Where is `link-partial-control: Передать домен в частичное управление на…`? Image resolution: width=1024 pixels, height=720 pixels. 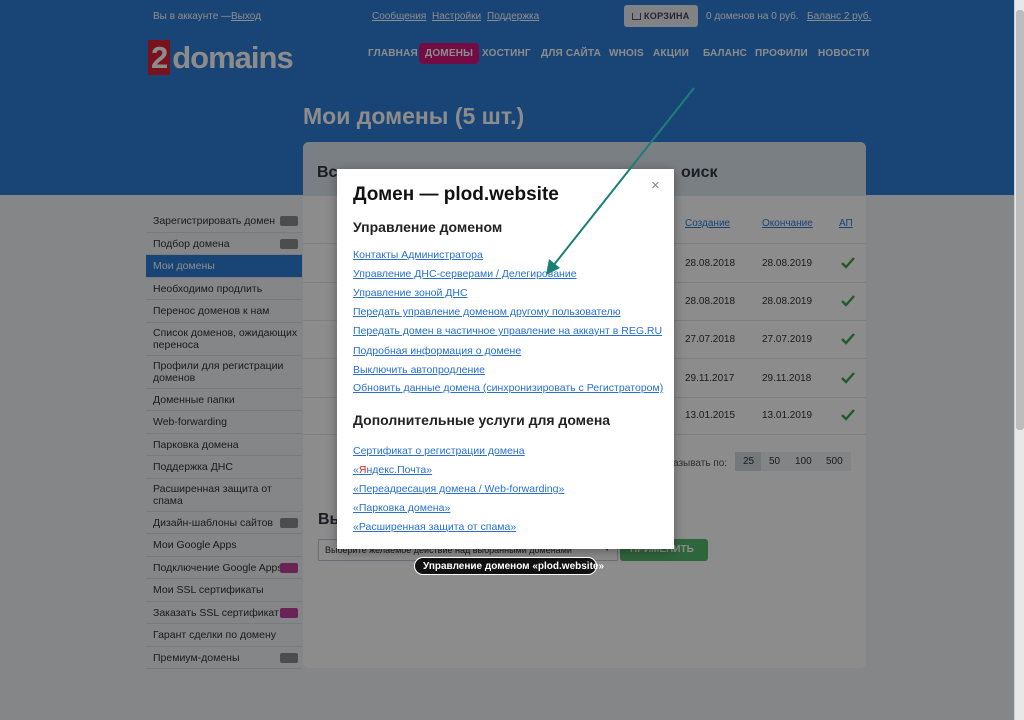 link-partial-control: Передать домен в частичное управление на… is located at coordinates (507, 331).